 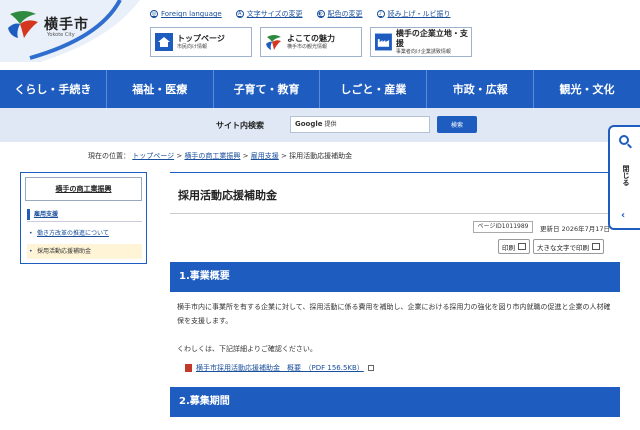 I want to click on search-icon, so click(x=624, y=140).